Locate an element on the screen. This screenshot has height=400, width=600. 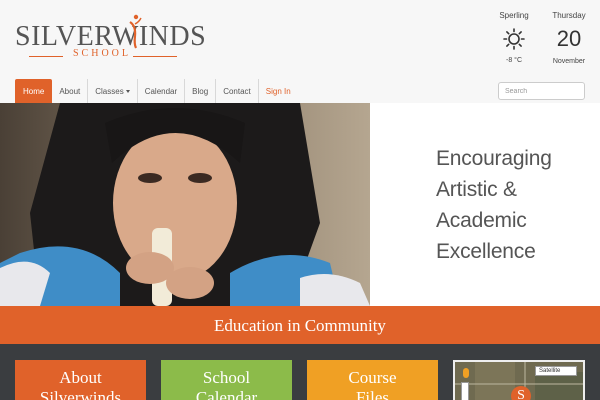
nav-classes: Classes is located at coordinates (113, 91).